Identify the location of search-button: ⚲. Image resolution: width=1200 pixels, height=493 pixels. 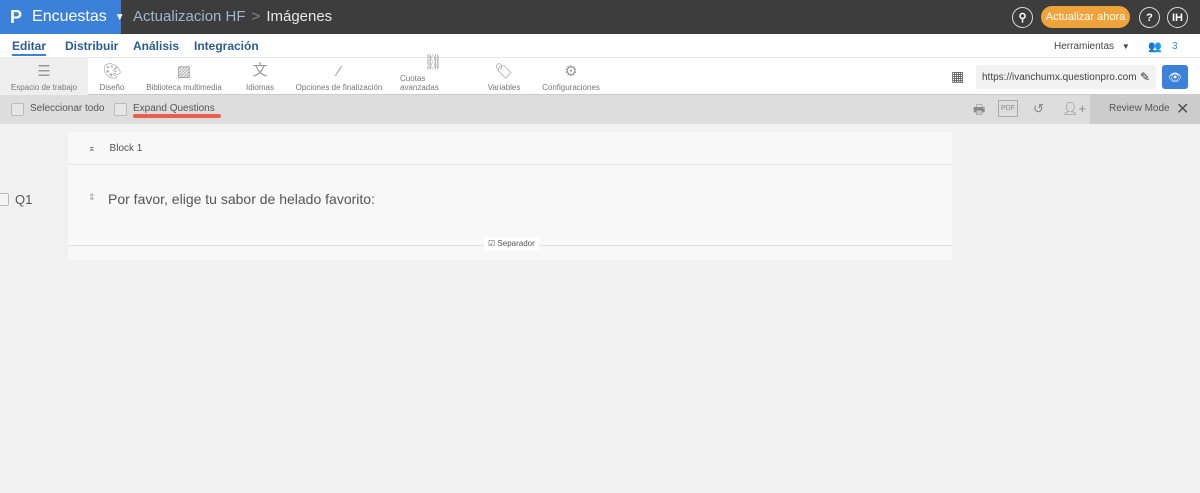
(1022, 17).